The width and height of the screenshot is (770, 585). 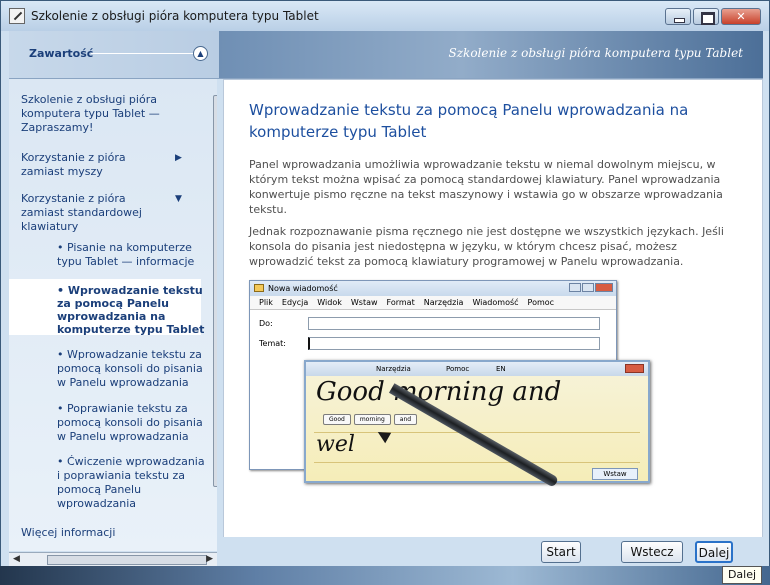 I want to click on minimize-button, so click(x=678, y=16).